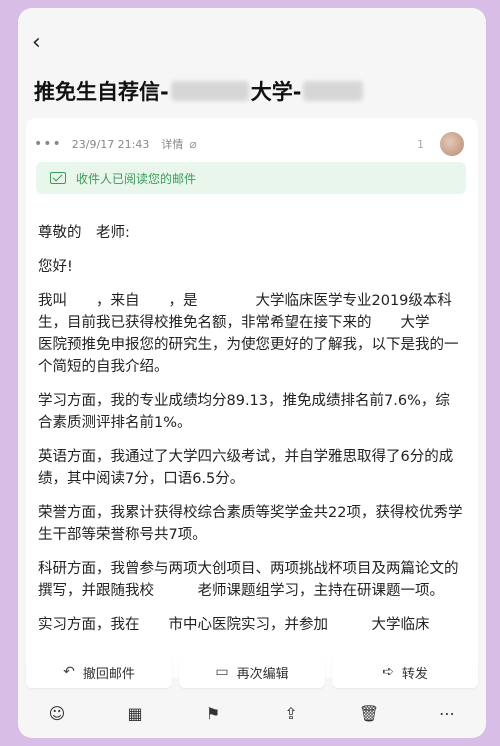 The height and width of the screenshot is (746, 500). I want to click on mail-meta: ••• 23/9/17 21:43 详情 ⌀ 1, so click(252, 144).